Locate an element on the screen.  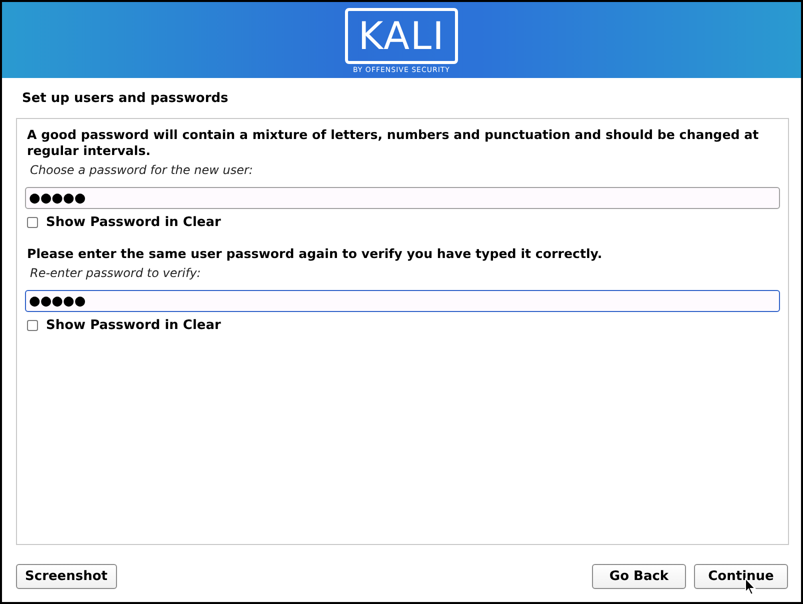
description-text: A good password will contain a mixture of letters, numbers and punctuation and should be changed at regular intervals. is located at coordinates (393, 143).